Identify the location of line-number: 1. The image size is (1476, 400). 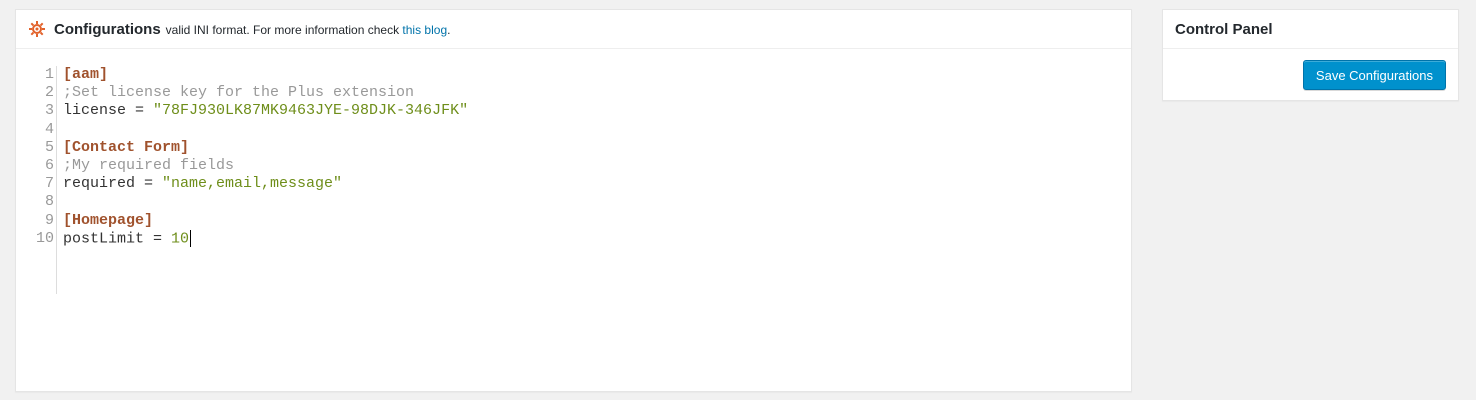
(49, 74).